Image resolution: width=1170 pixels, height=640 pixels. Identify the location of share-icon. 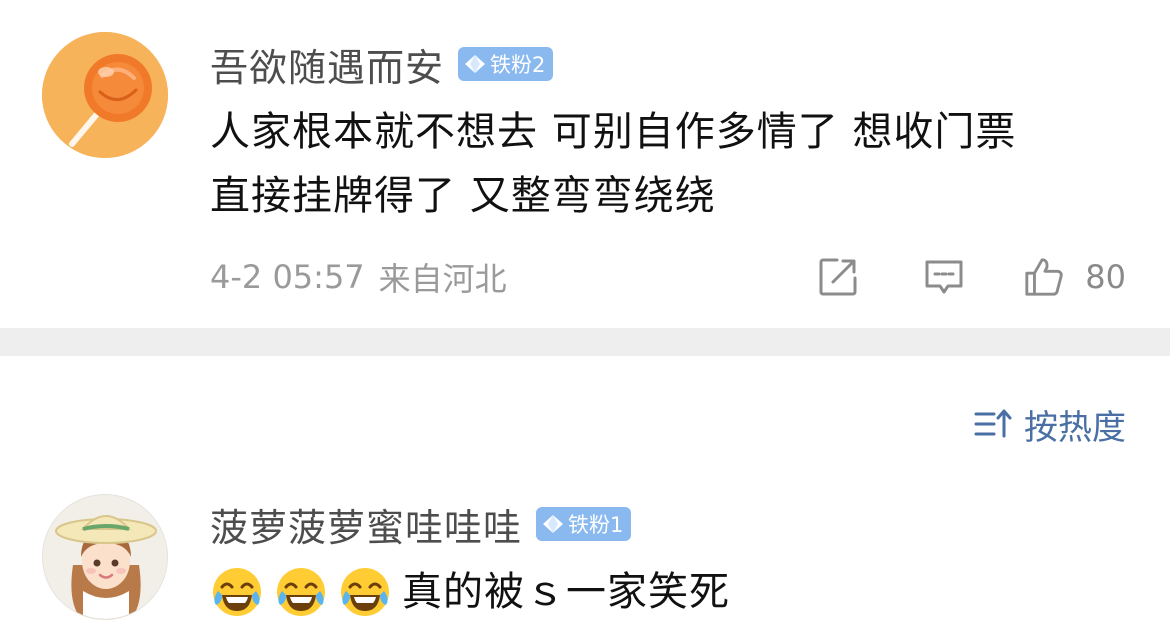
(838, 277).